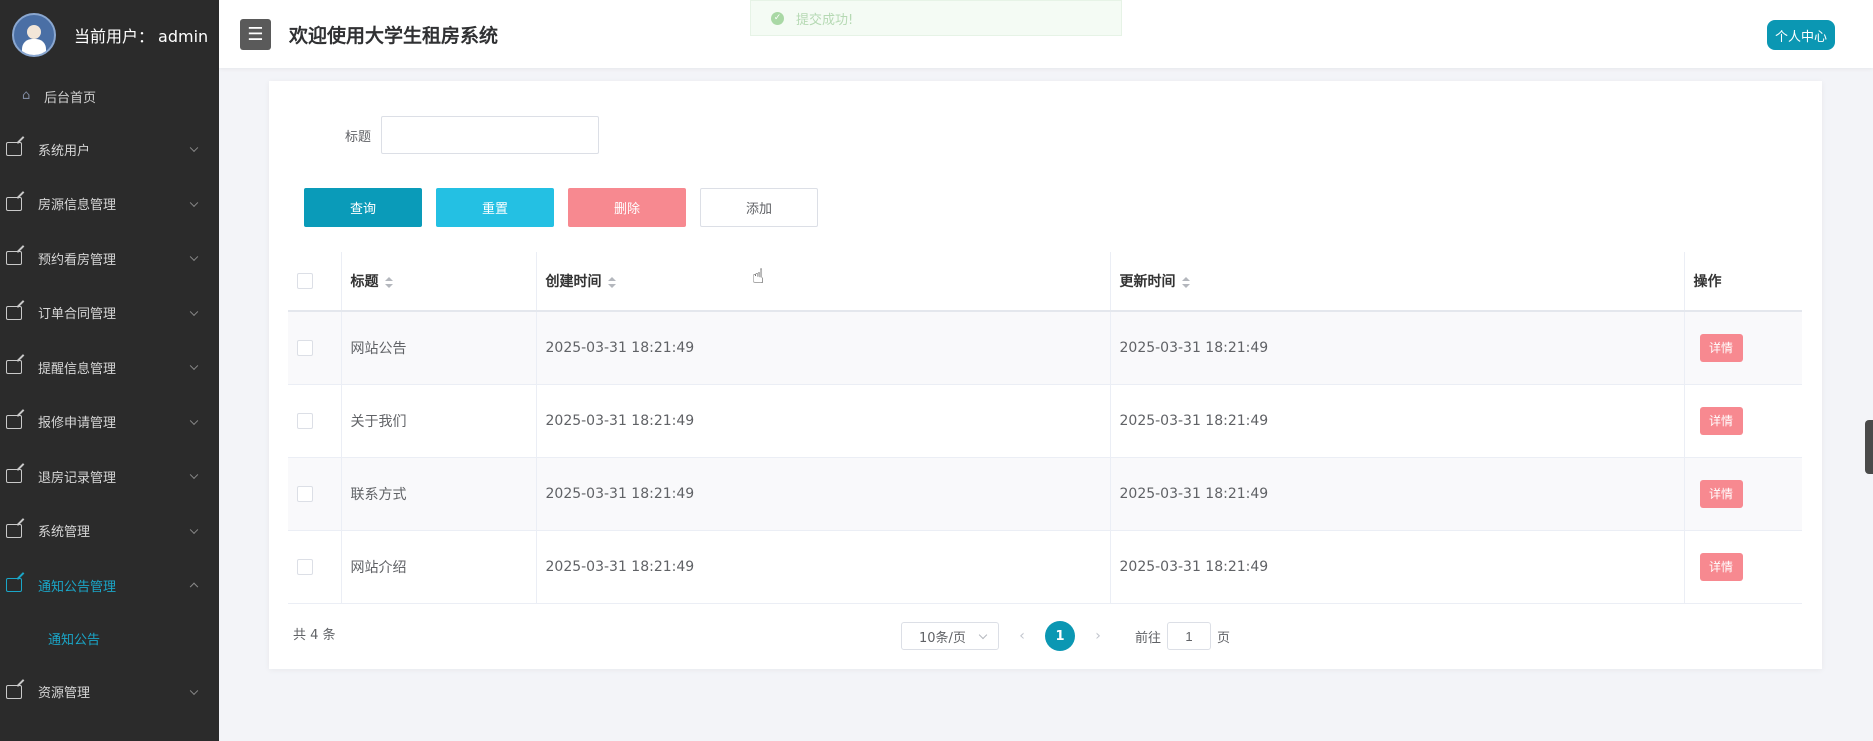  Describe the element at coordinates (64, 694) in the screenshot. I see `sidebar-item-label: 资源管理` at that location.